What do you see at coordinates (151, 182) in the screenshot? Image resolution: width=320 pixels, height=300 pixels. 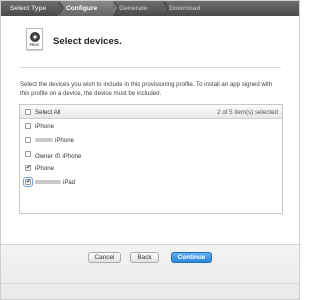 I see `device-row: iPad` at bounding box center [151, 182].